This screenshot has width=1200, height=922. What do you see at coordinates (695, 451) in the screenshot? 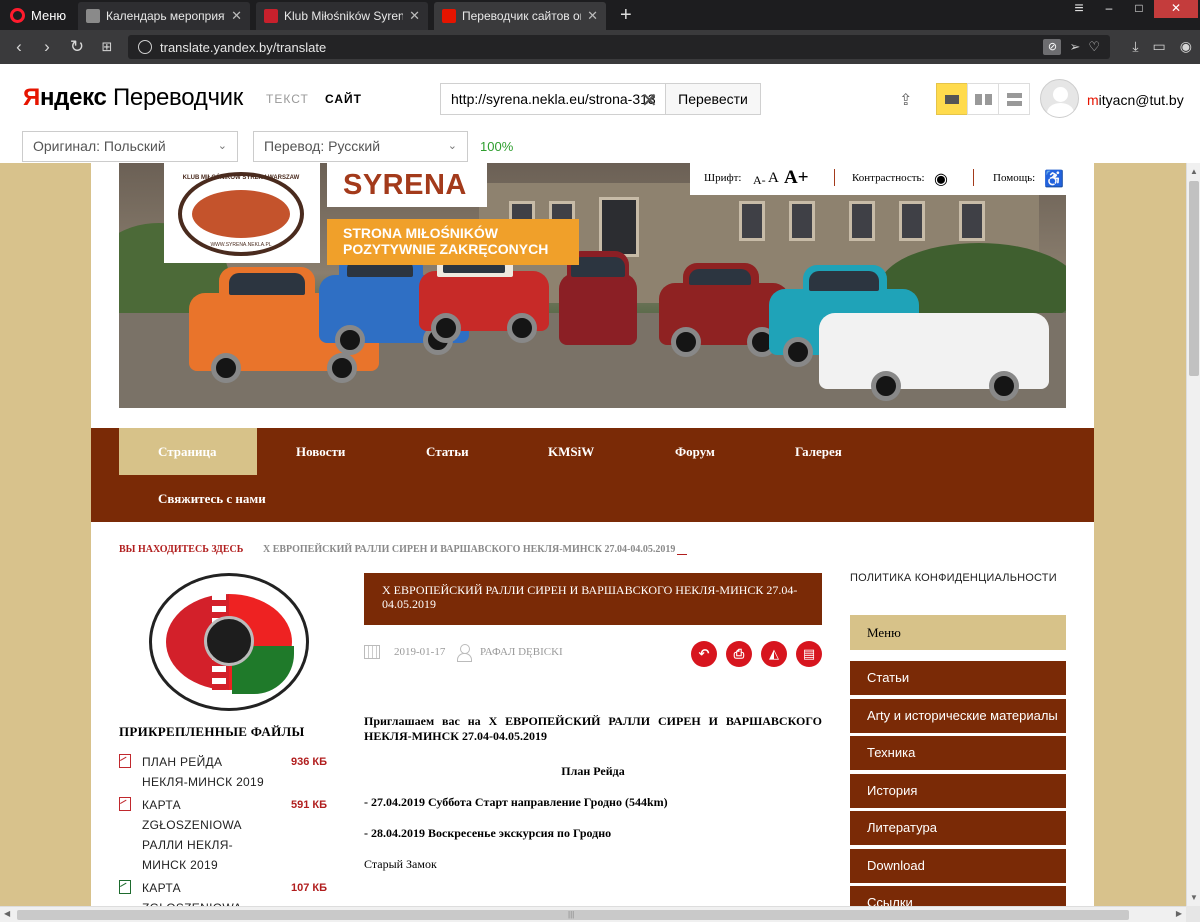
I see `nav-item-forum: Форум` at bounding box center [695, 451].